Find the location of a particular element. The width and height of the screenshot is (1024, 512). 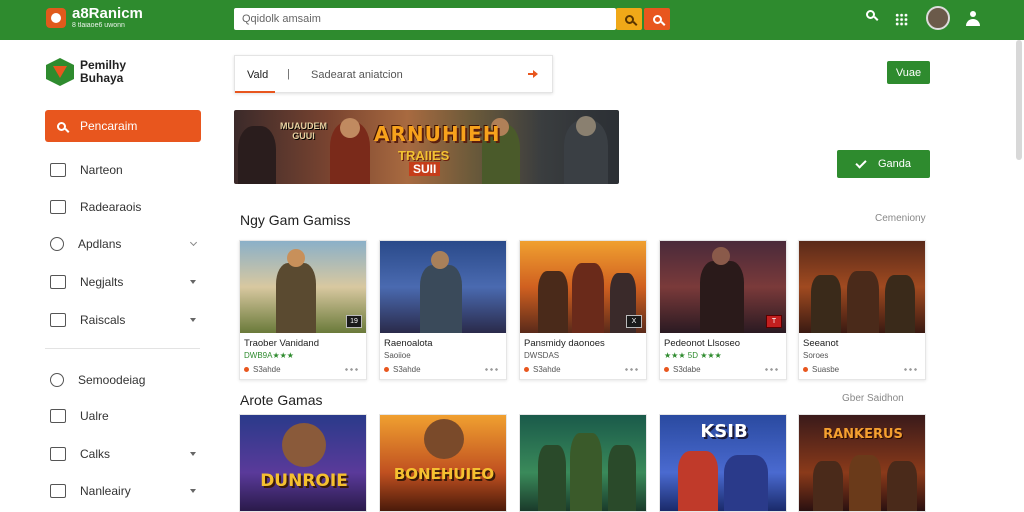

sidebar-item-narteon: Narteon is located at coordinates (125, 170).